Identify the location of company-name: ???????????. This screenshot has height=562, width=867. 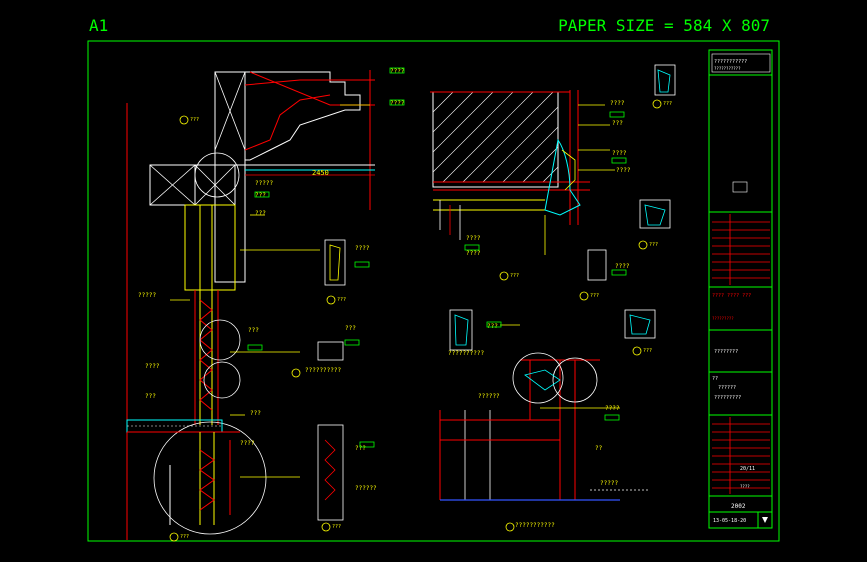
(727, 68).